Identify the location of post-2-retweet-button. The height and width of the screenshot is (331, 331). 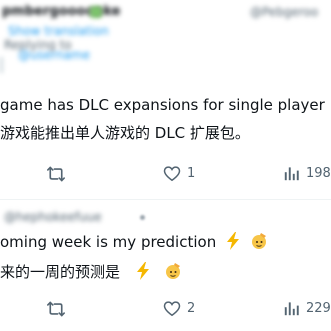
(59, 309).